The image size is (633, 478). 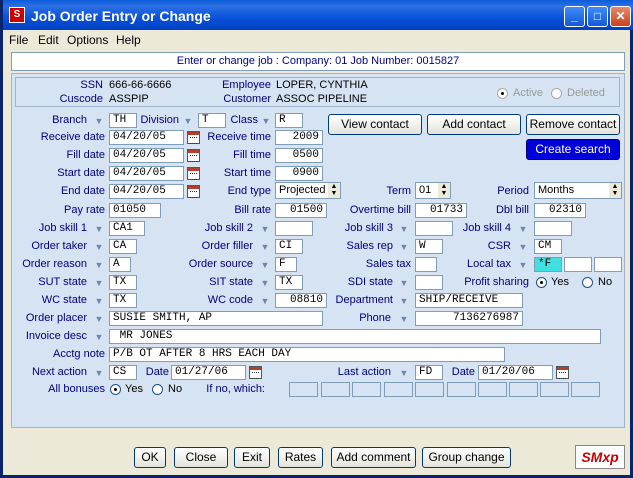 I want to click on period-select: Months ▲ ▼, so click(x=578, y=190).